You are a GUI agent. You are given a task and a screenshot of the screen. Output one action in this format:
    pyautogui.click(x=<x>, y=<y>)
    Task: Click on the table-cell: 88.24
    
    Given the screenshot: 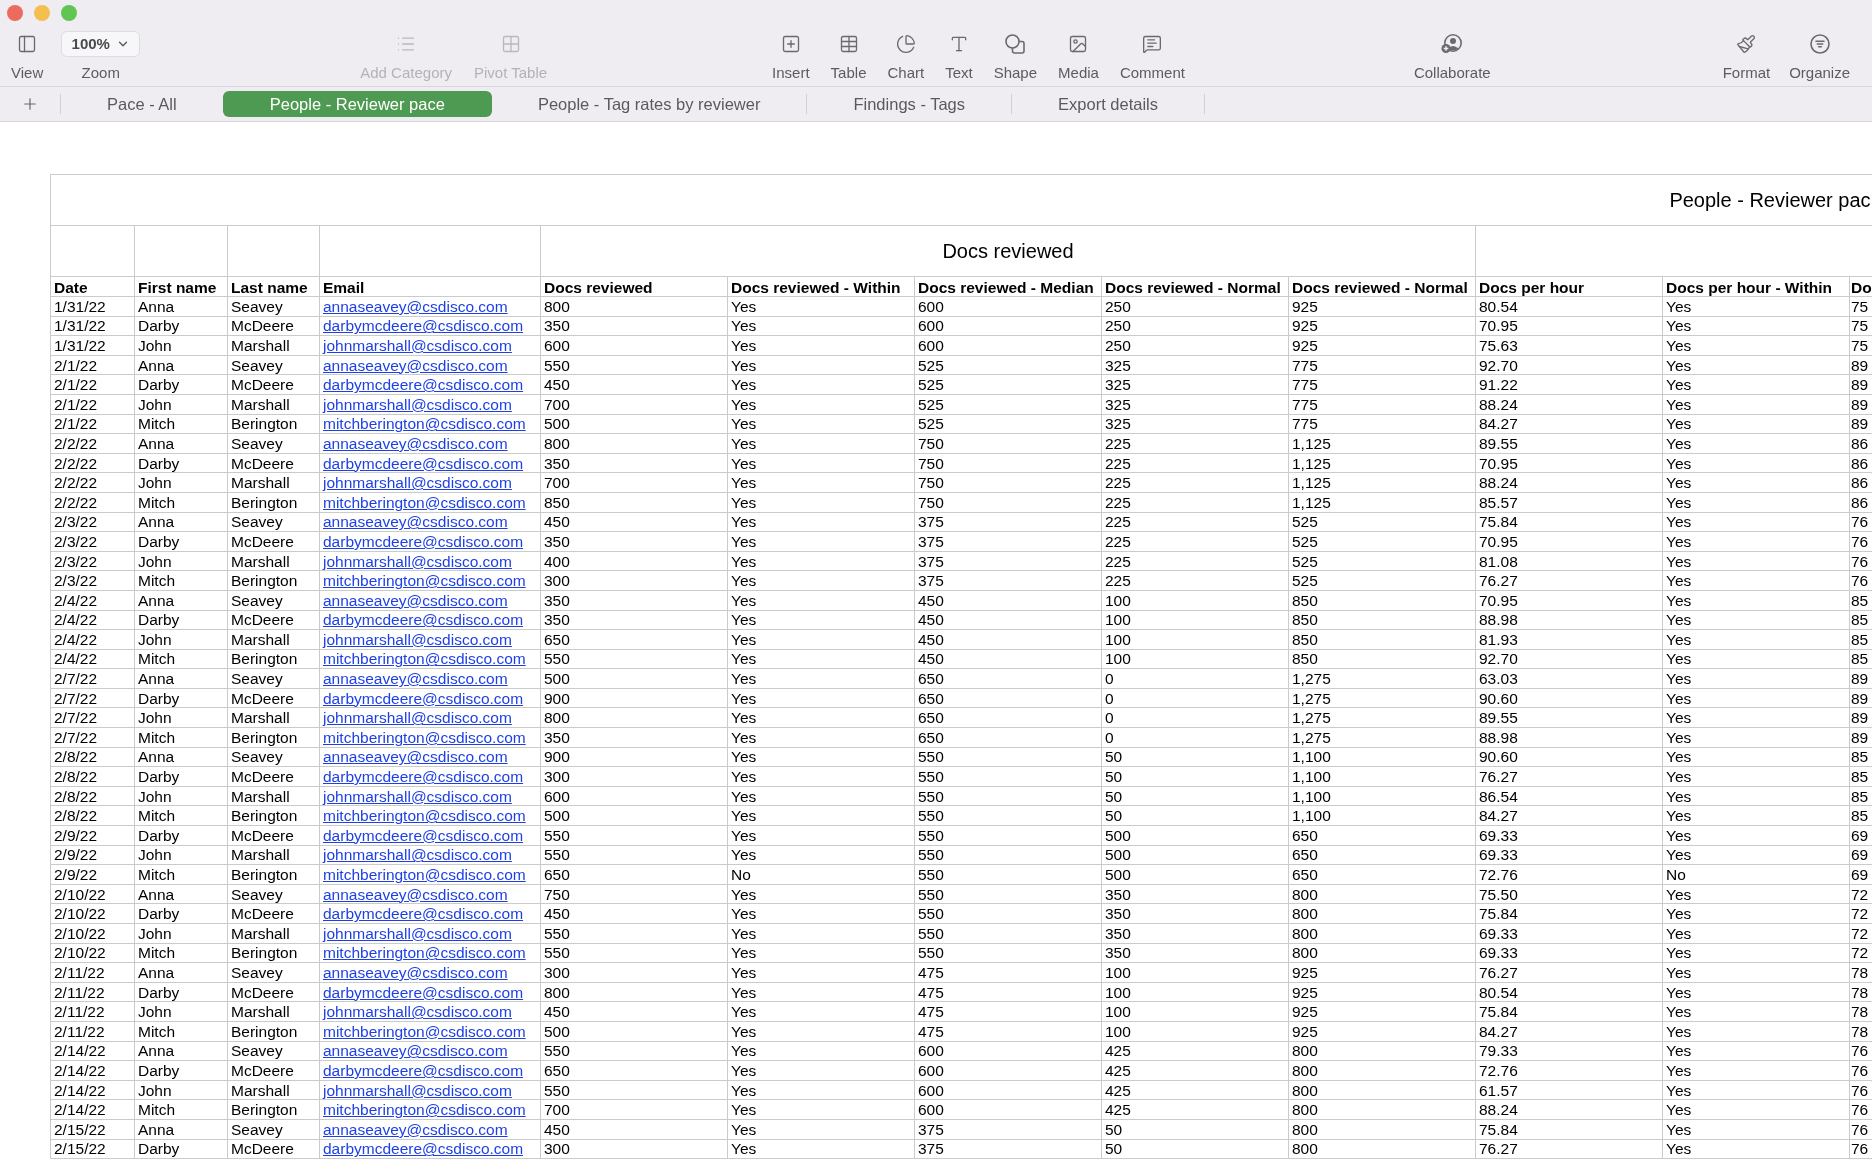 What is the action you would take?
    pyautogui.click(x=1569, y=1109)
    